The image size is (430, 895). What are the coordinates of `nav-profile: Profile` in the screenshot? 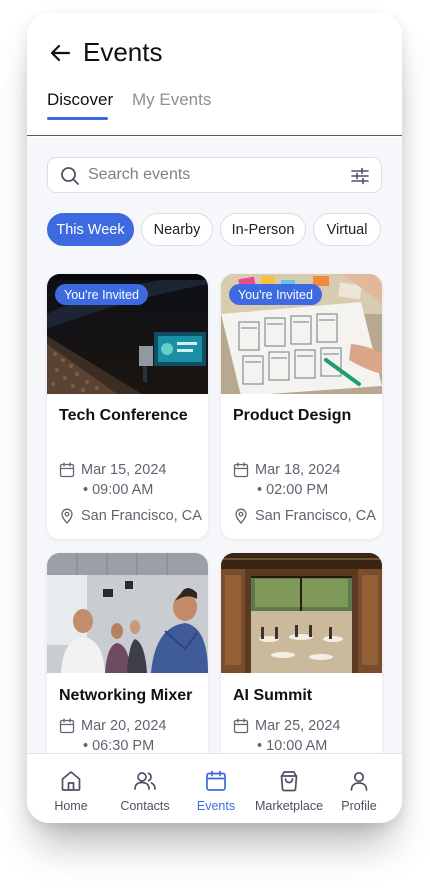 It's located at (359, 788).